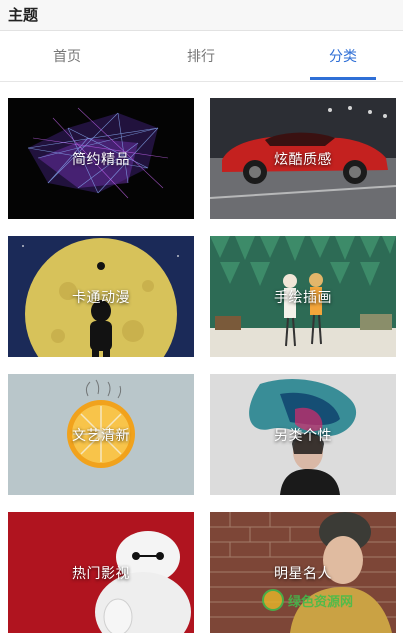 This screenshot has height=635, width=403. I want to click on category-label: 简约精品, so click(101, 159).